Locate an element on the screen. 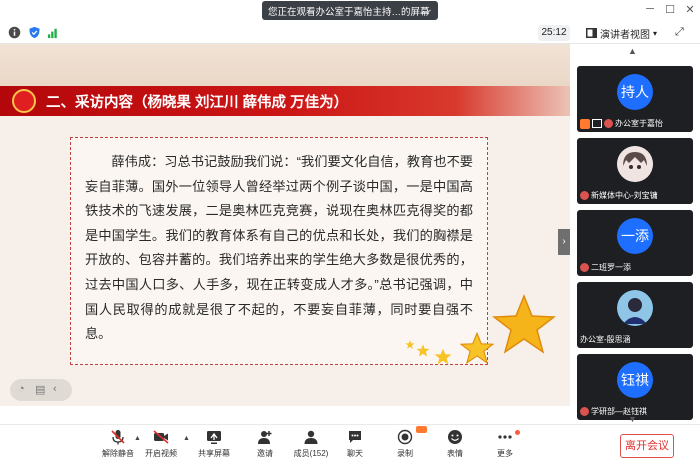 This screenshot has width=700, height=466. info-icon is located at coordinates (14, 32).